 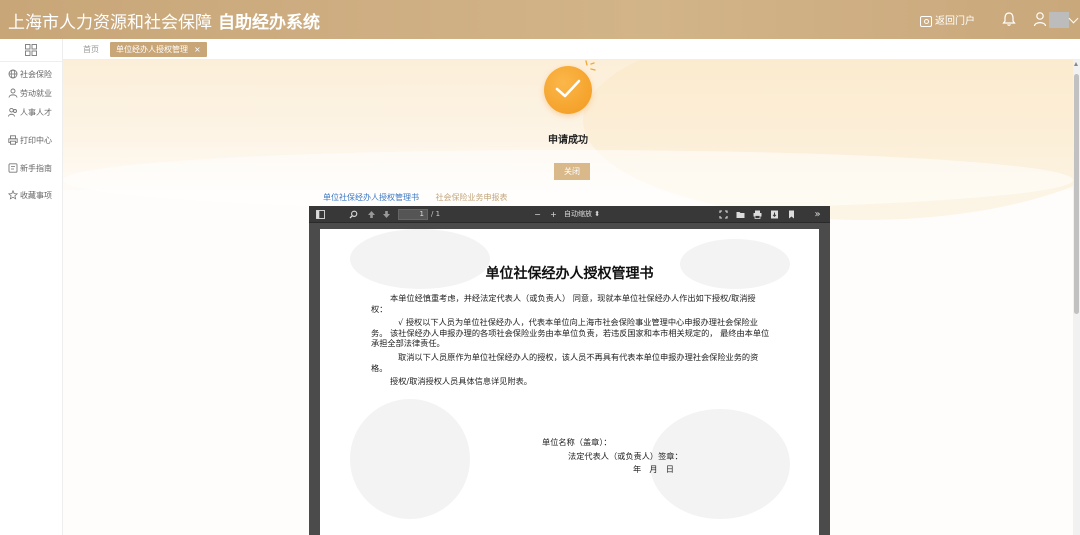 What do you see at coordinates (13, 74) in the screenshot?
I see `globe-icon` at bounding box center [13, 74].